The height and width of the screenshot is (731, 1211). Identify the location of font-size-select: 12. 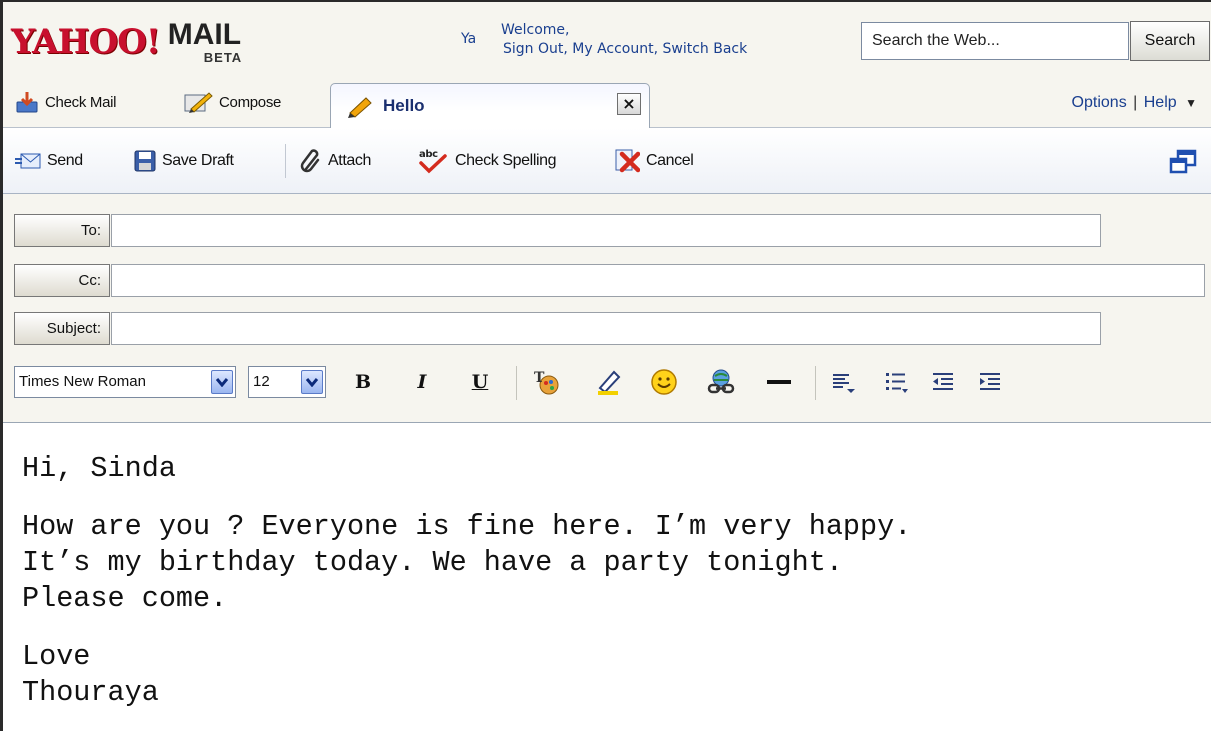
(287, 382).